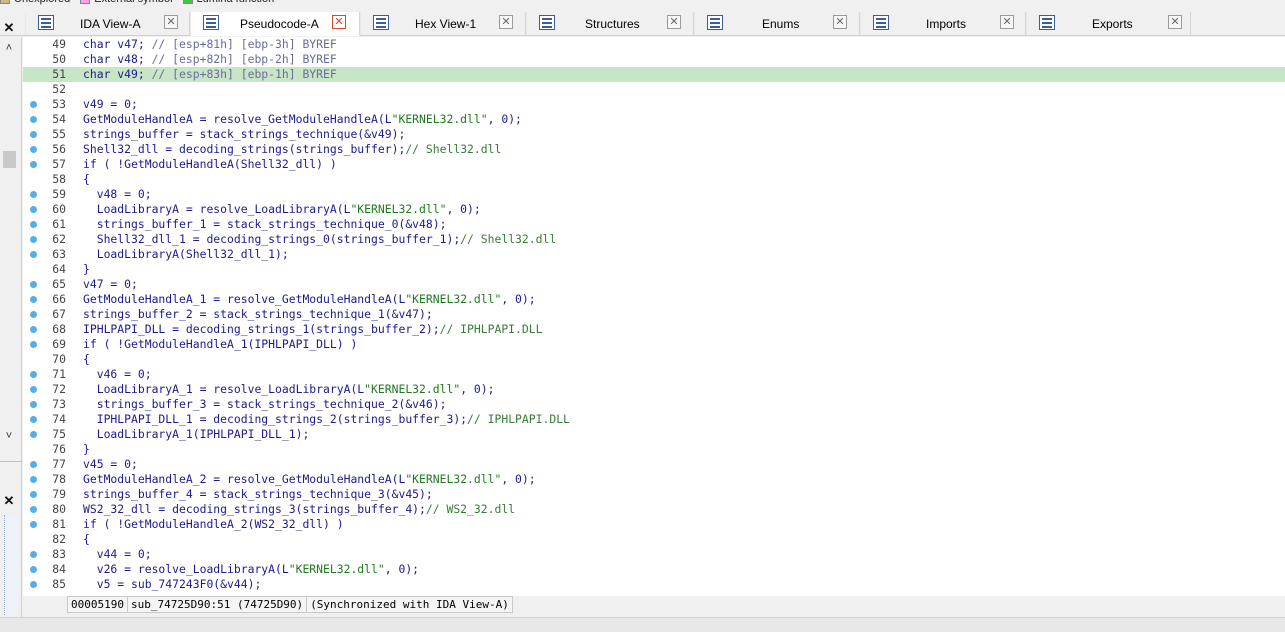 The image size is (1285, 632). What do you see at coordinates (9, 48) in the screenshot?
I see `scroll-up-arrow-icon: ˄` at bounding box center [9, 48].